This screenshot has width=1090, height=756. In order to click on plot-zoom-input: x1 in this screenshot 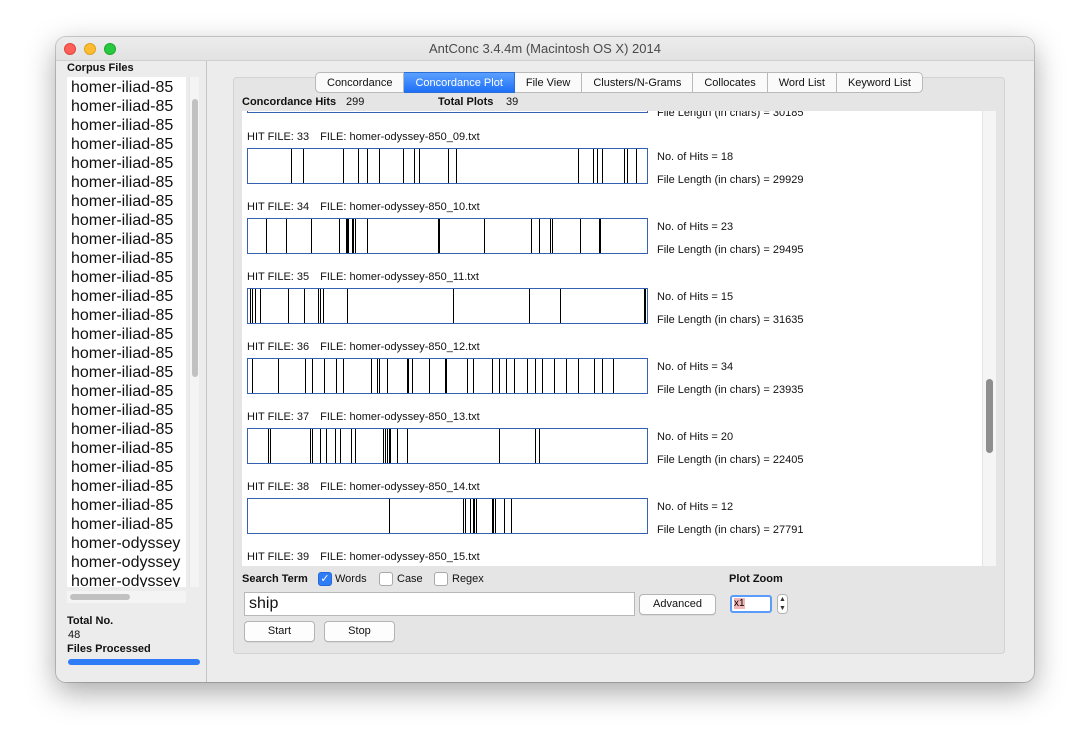, I will do `click(751, 604)`.